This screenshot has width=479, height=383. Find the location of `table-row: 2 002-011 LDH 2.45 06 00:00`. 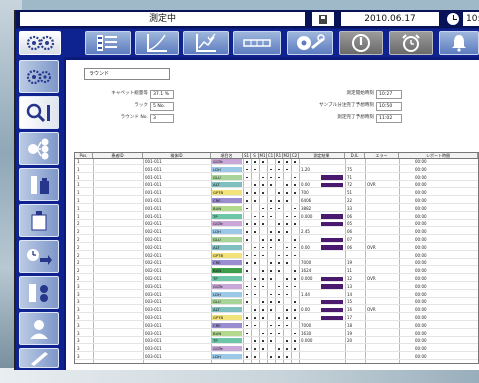

table-row: 2 002-011 LDH 2.45 06 00:00 is located at coordinates (276, 232).